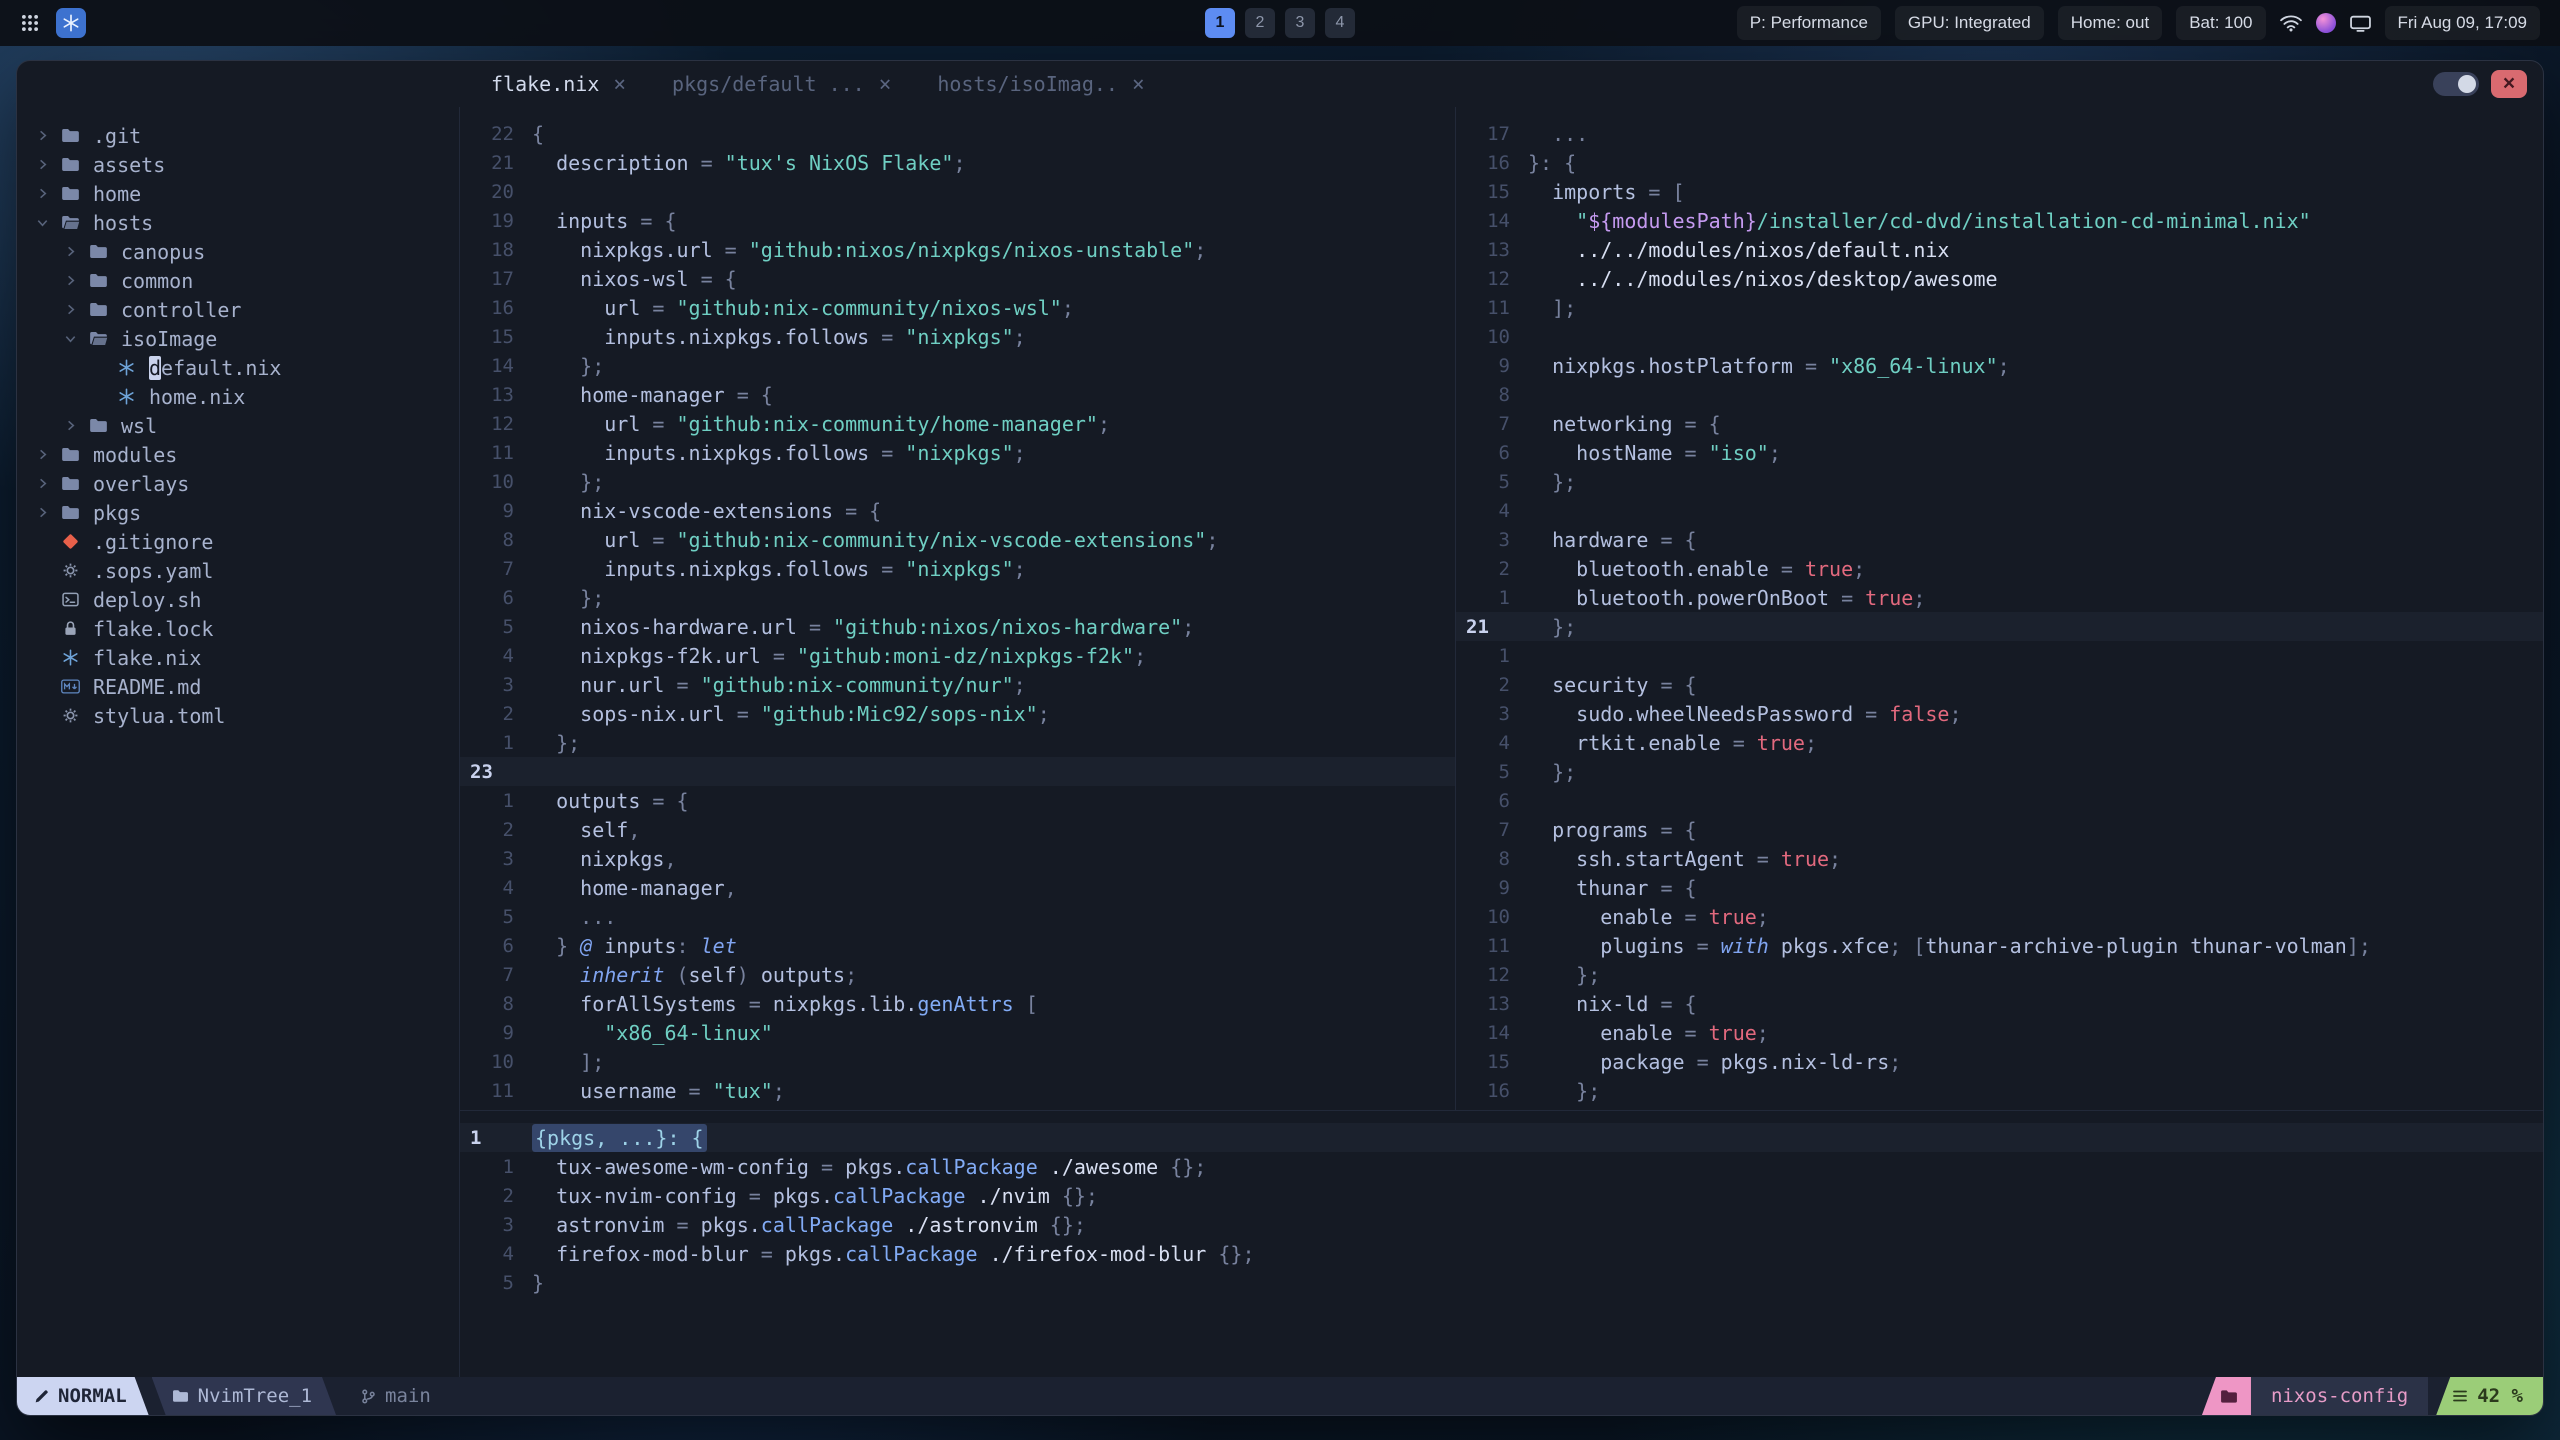  What do you see at coordinates (238, 512) in the screenshot?
I see `tree-dir-pkgs: pkgs` at bounding box center [238, 512].